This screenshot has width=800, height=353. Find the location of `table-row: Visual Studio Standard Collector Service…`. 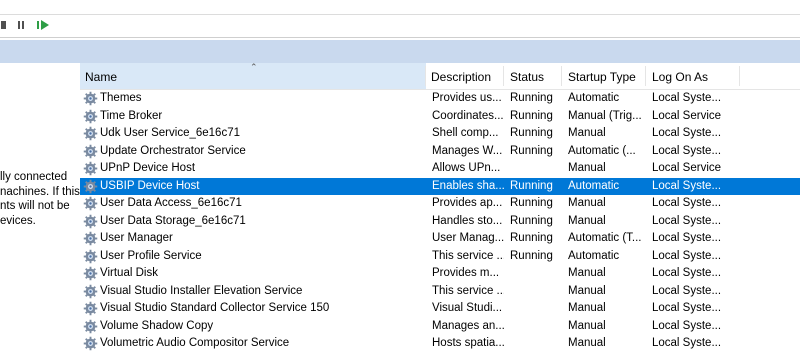

table-row: Visual Studio Standard Collector Service… is located at coordinates (440, 309).